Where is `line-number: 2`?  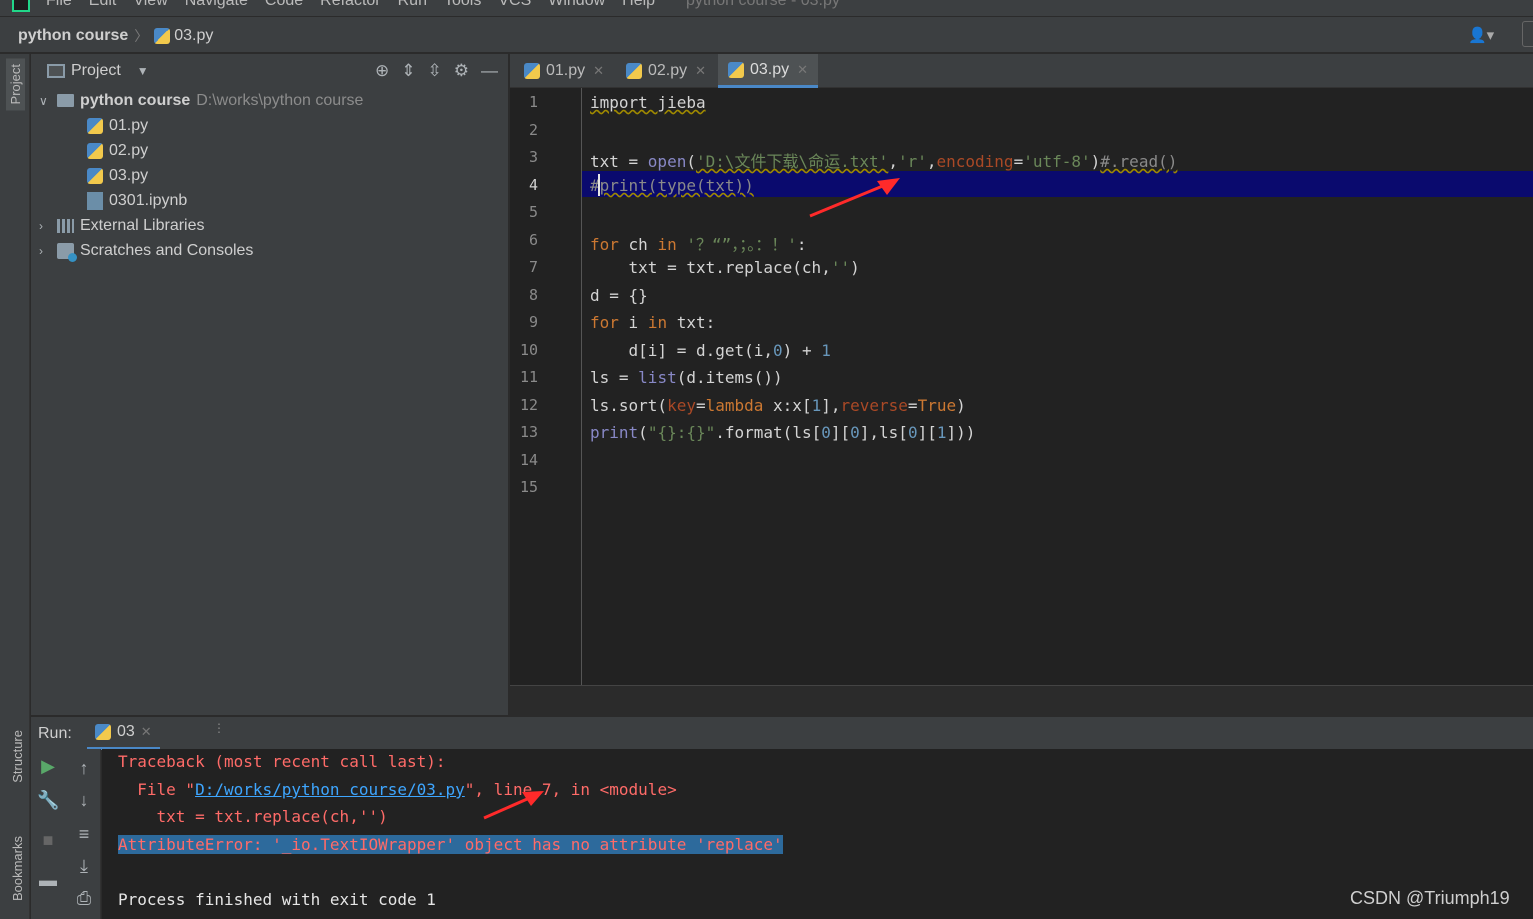 line-number: 2 is located at coordinates (533, 130).